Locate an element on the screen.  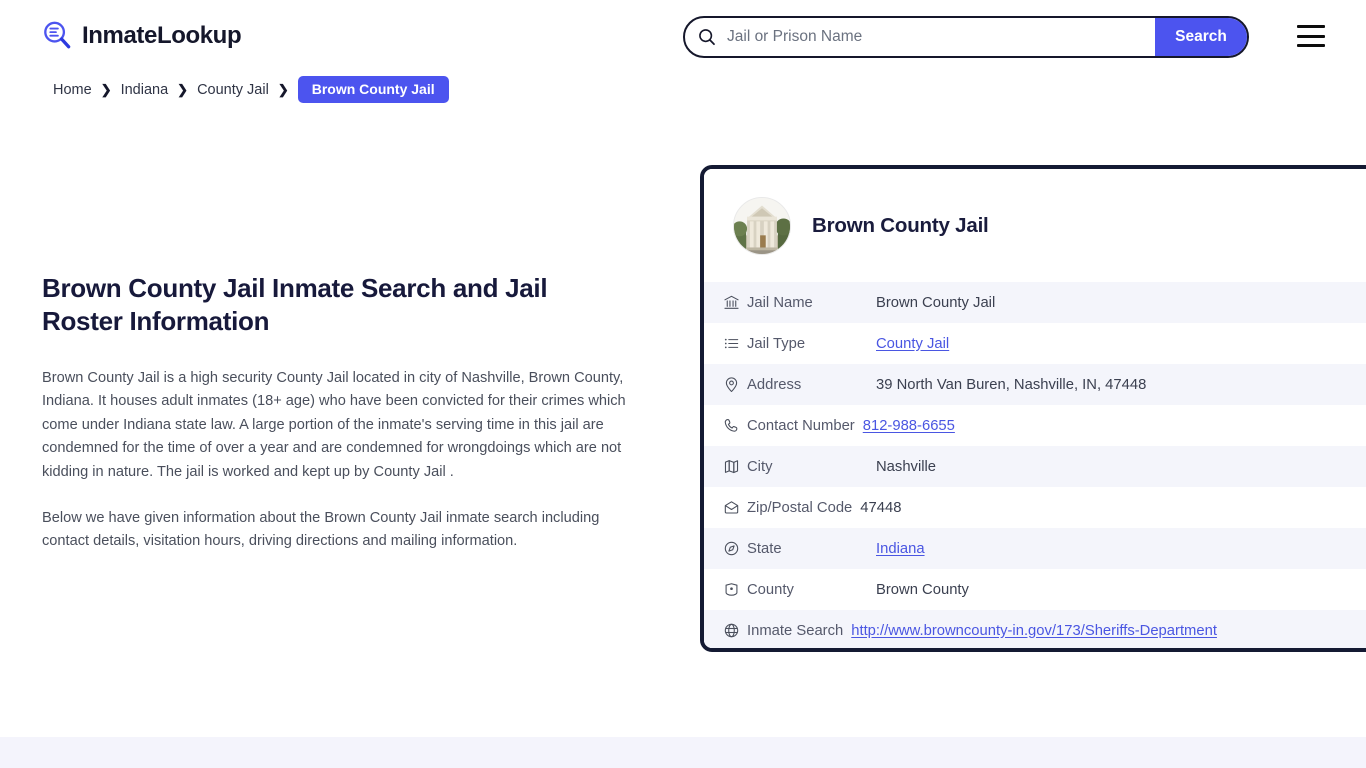
row-value: Nashville is located at coordinates (906, 466).